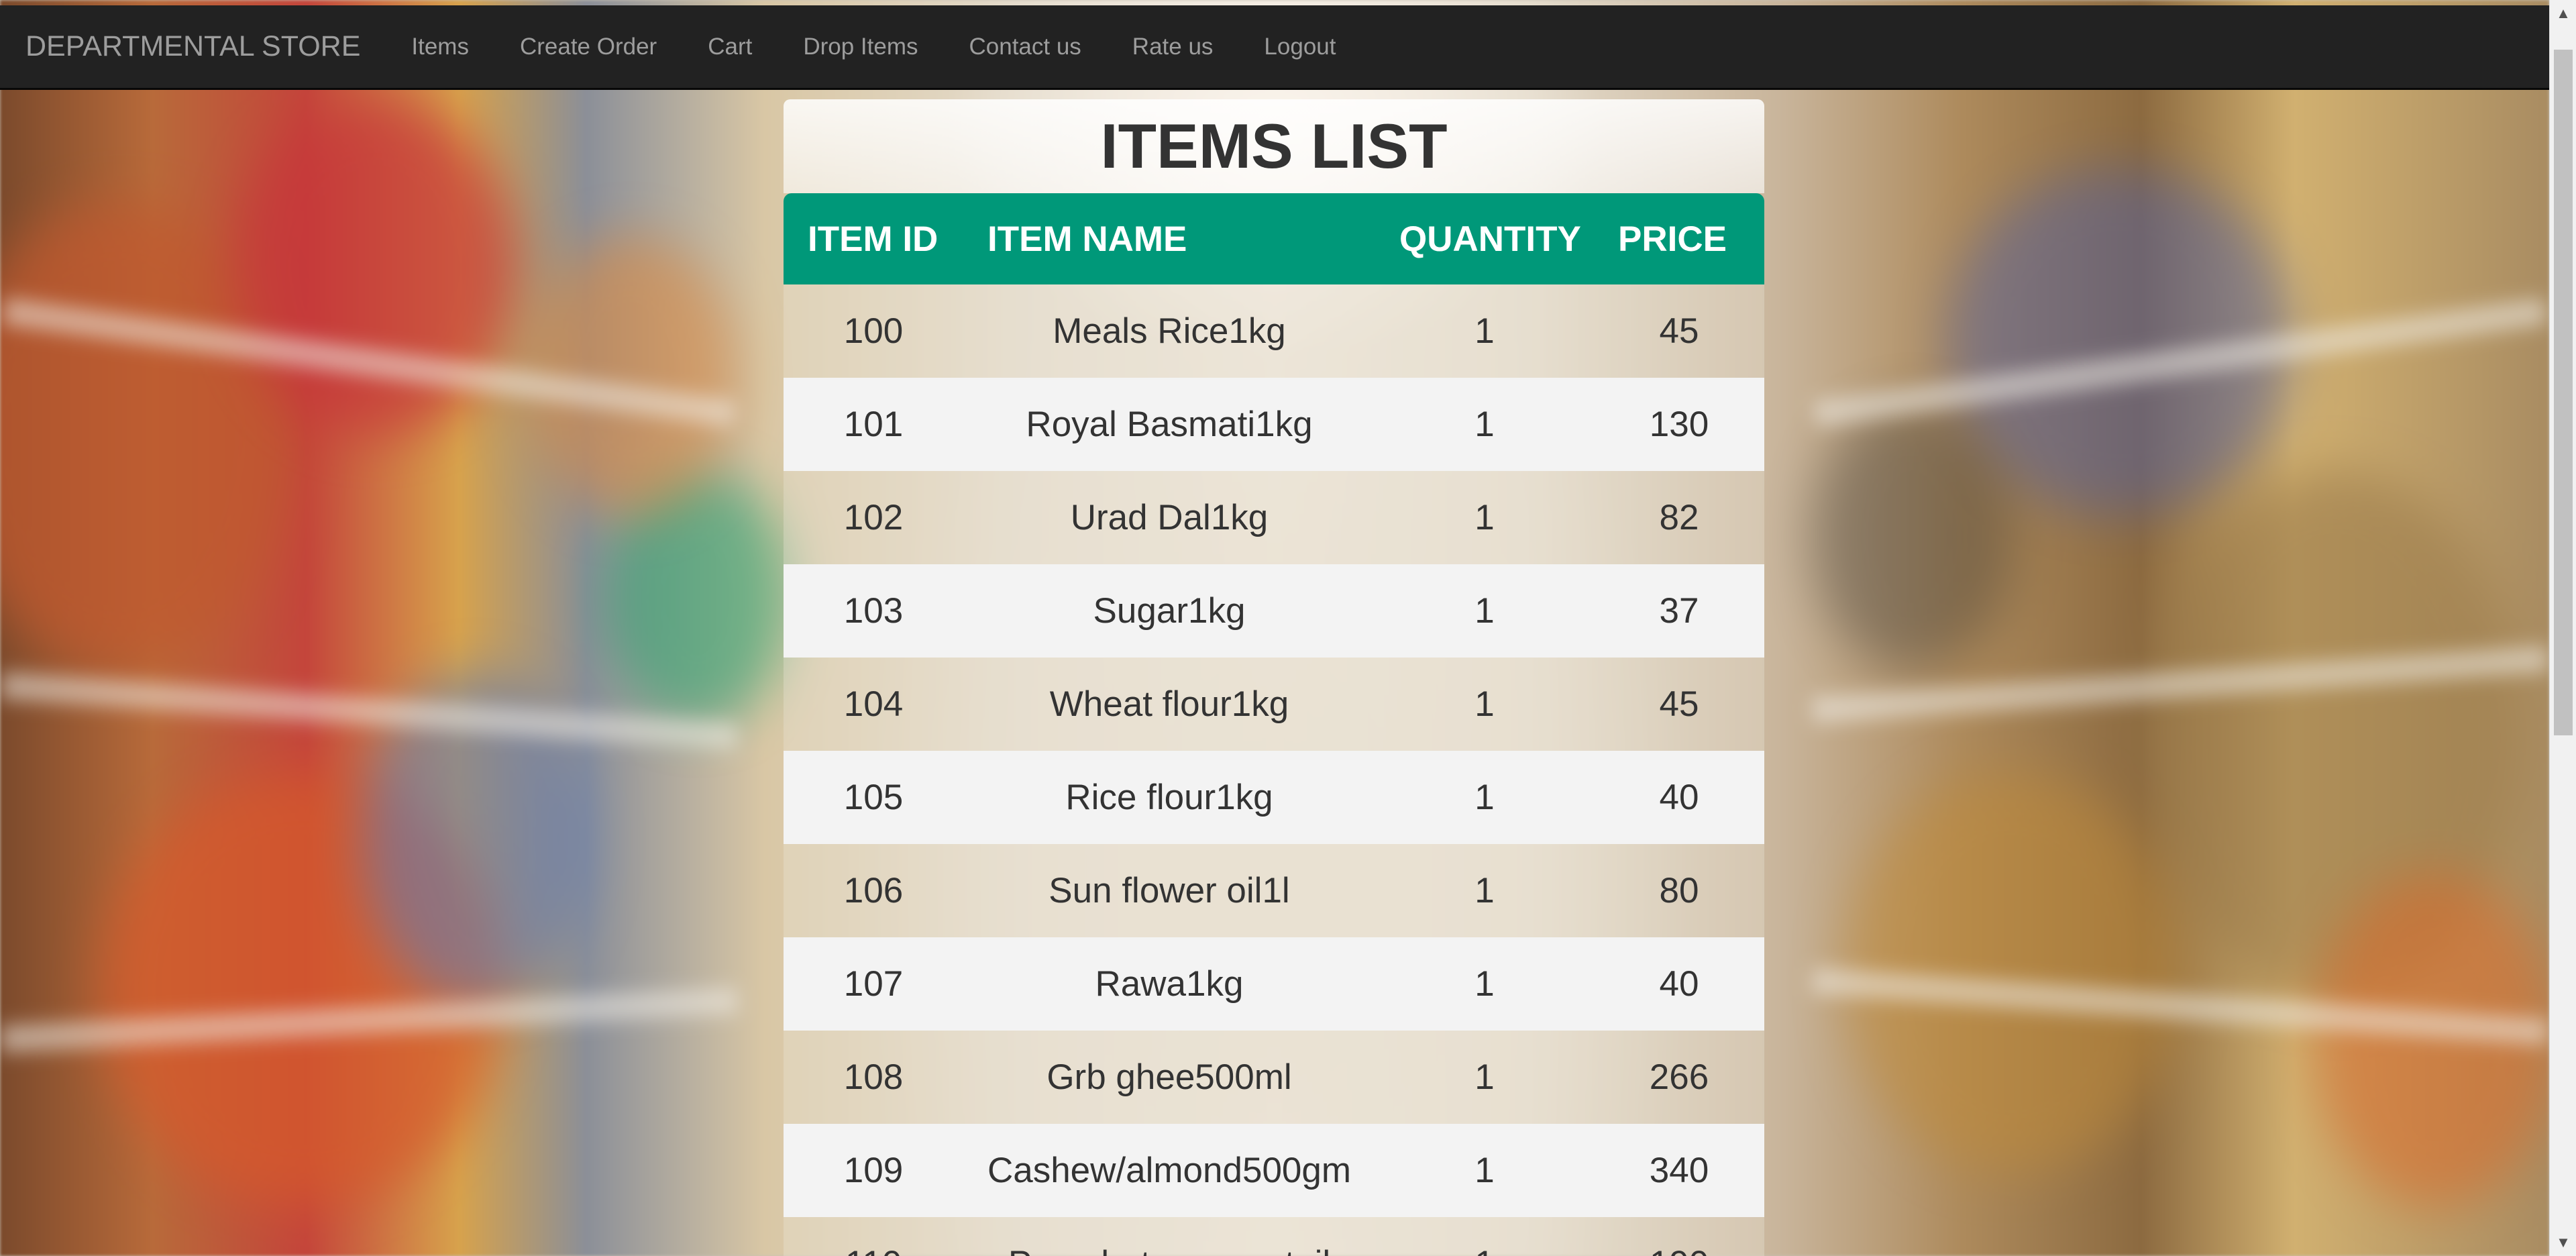  What do you see at coordinates (873, 1170) in the screenshot?
I see `cell-item-id: 109` at bounding box center [873, 1170].